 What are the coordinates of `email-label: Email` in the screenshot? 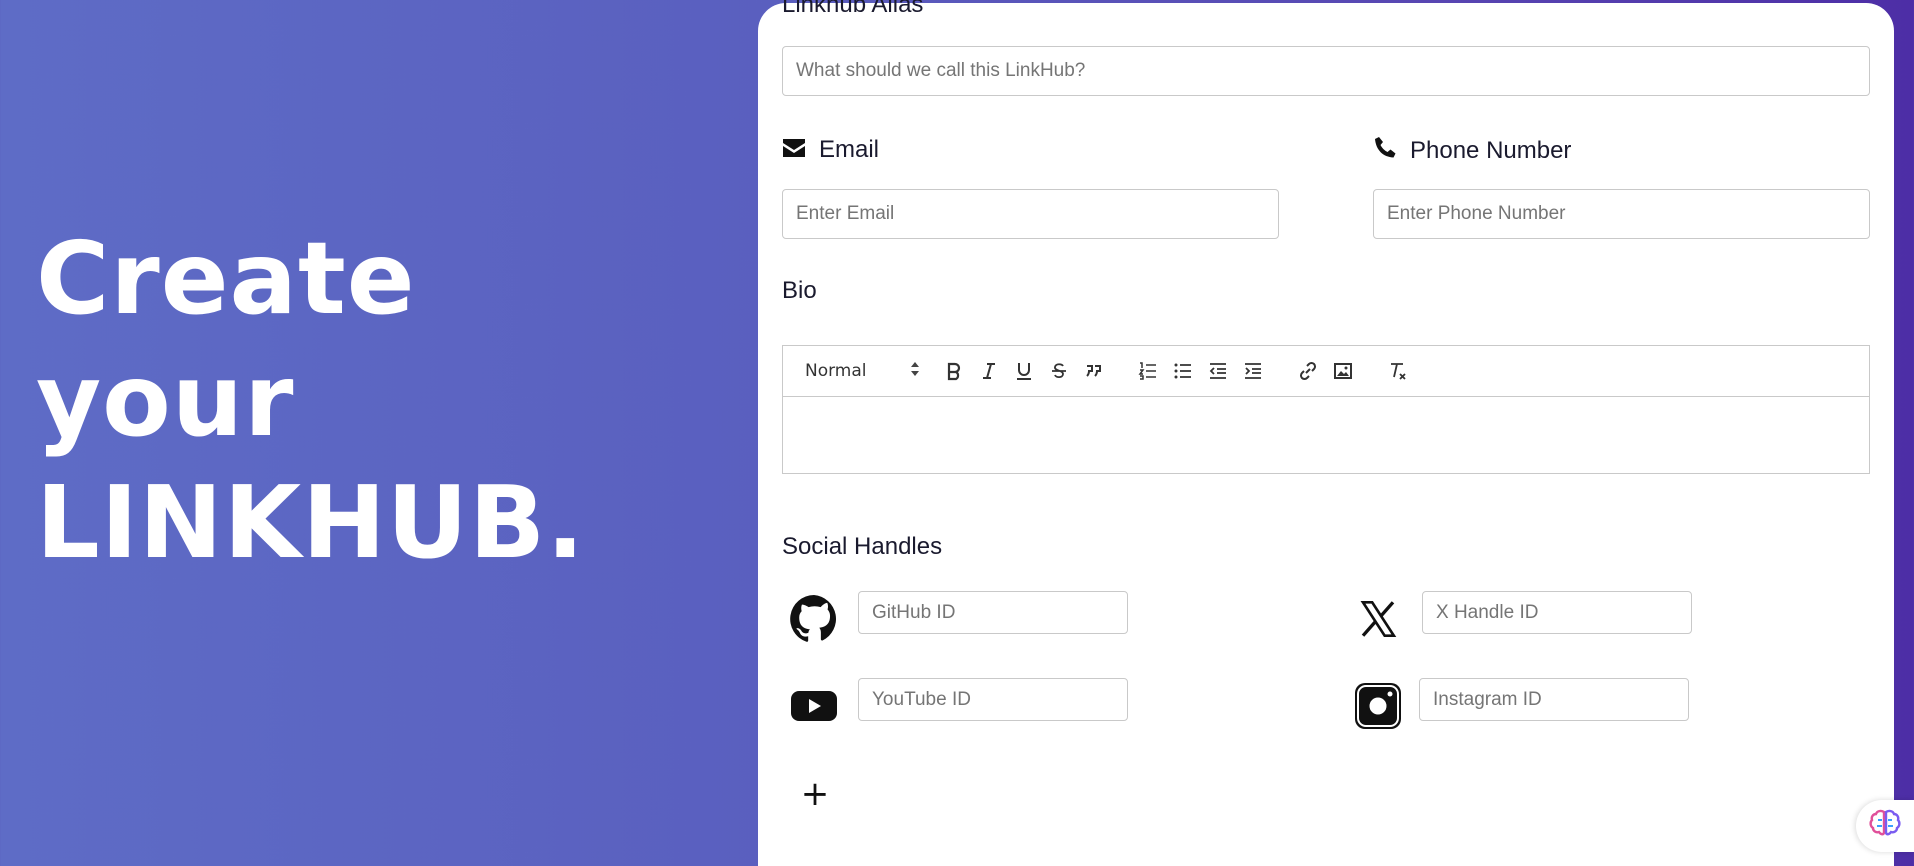 It's located at (849, 149).